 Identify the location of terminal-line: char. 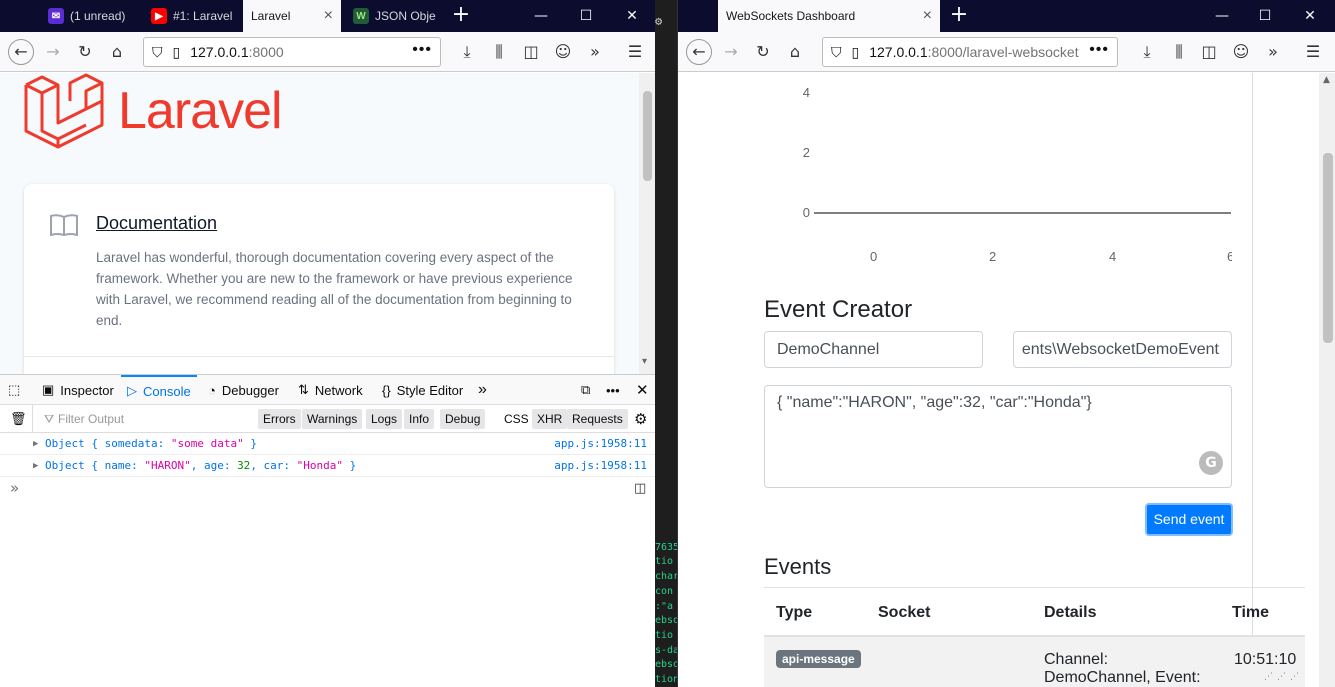
(666, 576).